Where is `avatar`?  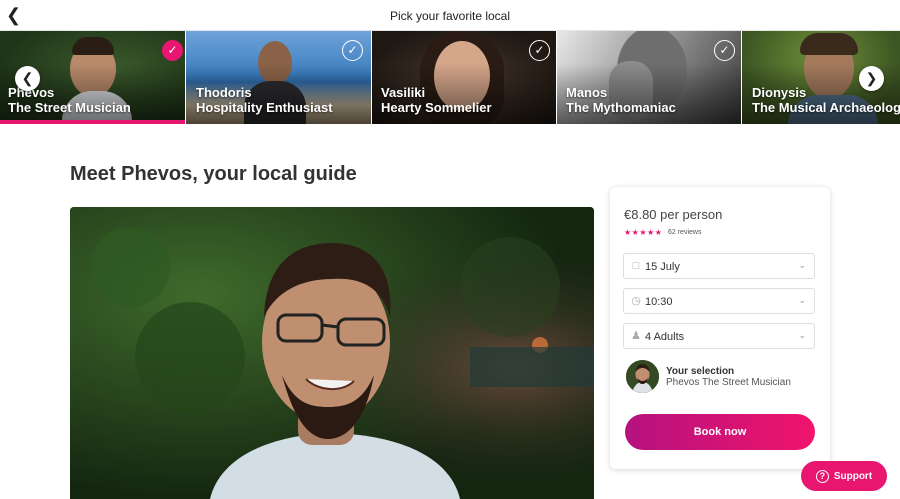 avatar is located at coordinates (642, 376).